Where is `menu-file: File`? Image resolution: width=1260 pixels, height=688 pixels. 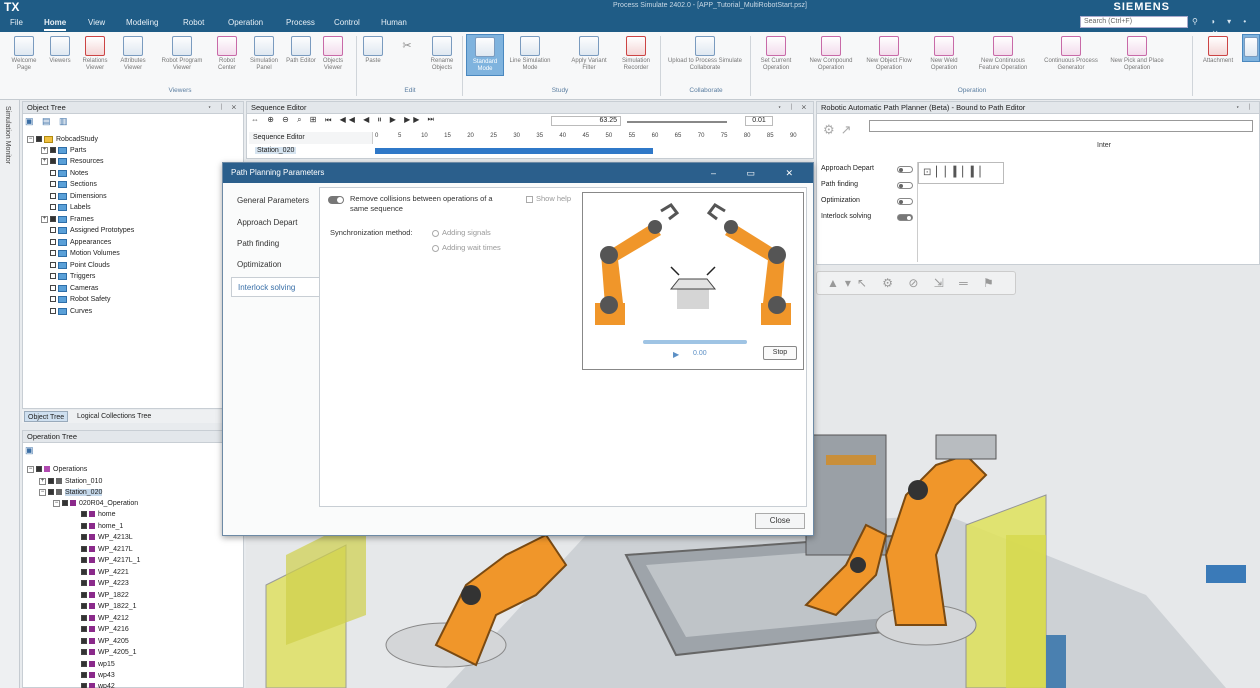 menu-file: File is located at coordinates (16, 23).